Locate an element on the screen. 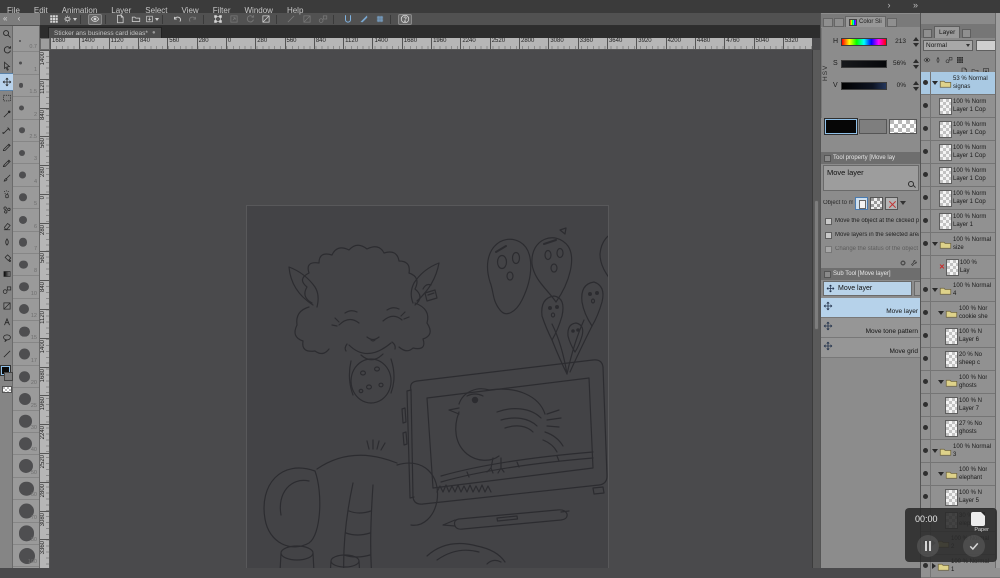 The image size is (1000, 578). menu-item: Help is located at coordinates (295, 10).